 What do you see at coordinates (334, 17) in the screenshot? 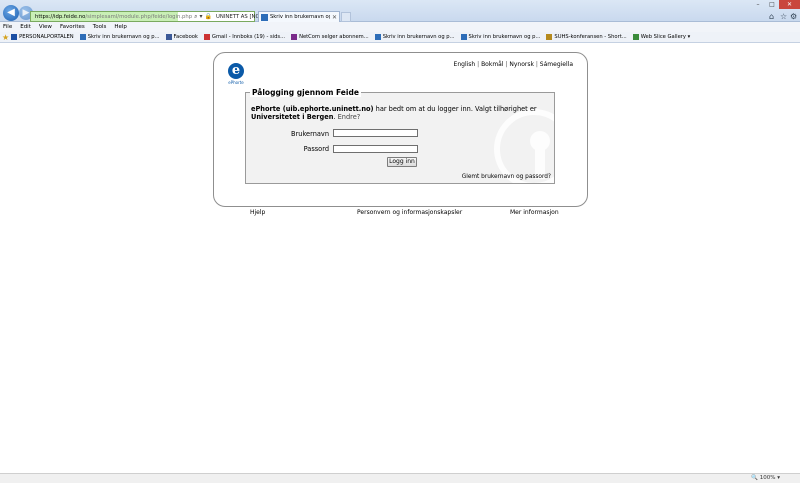
I see `close-icon: ✕` at bounding box center [334, 17].